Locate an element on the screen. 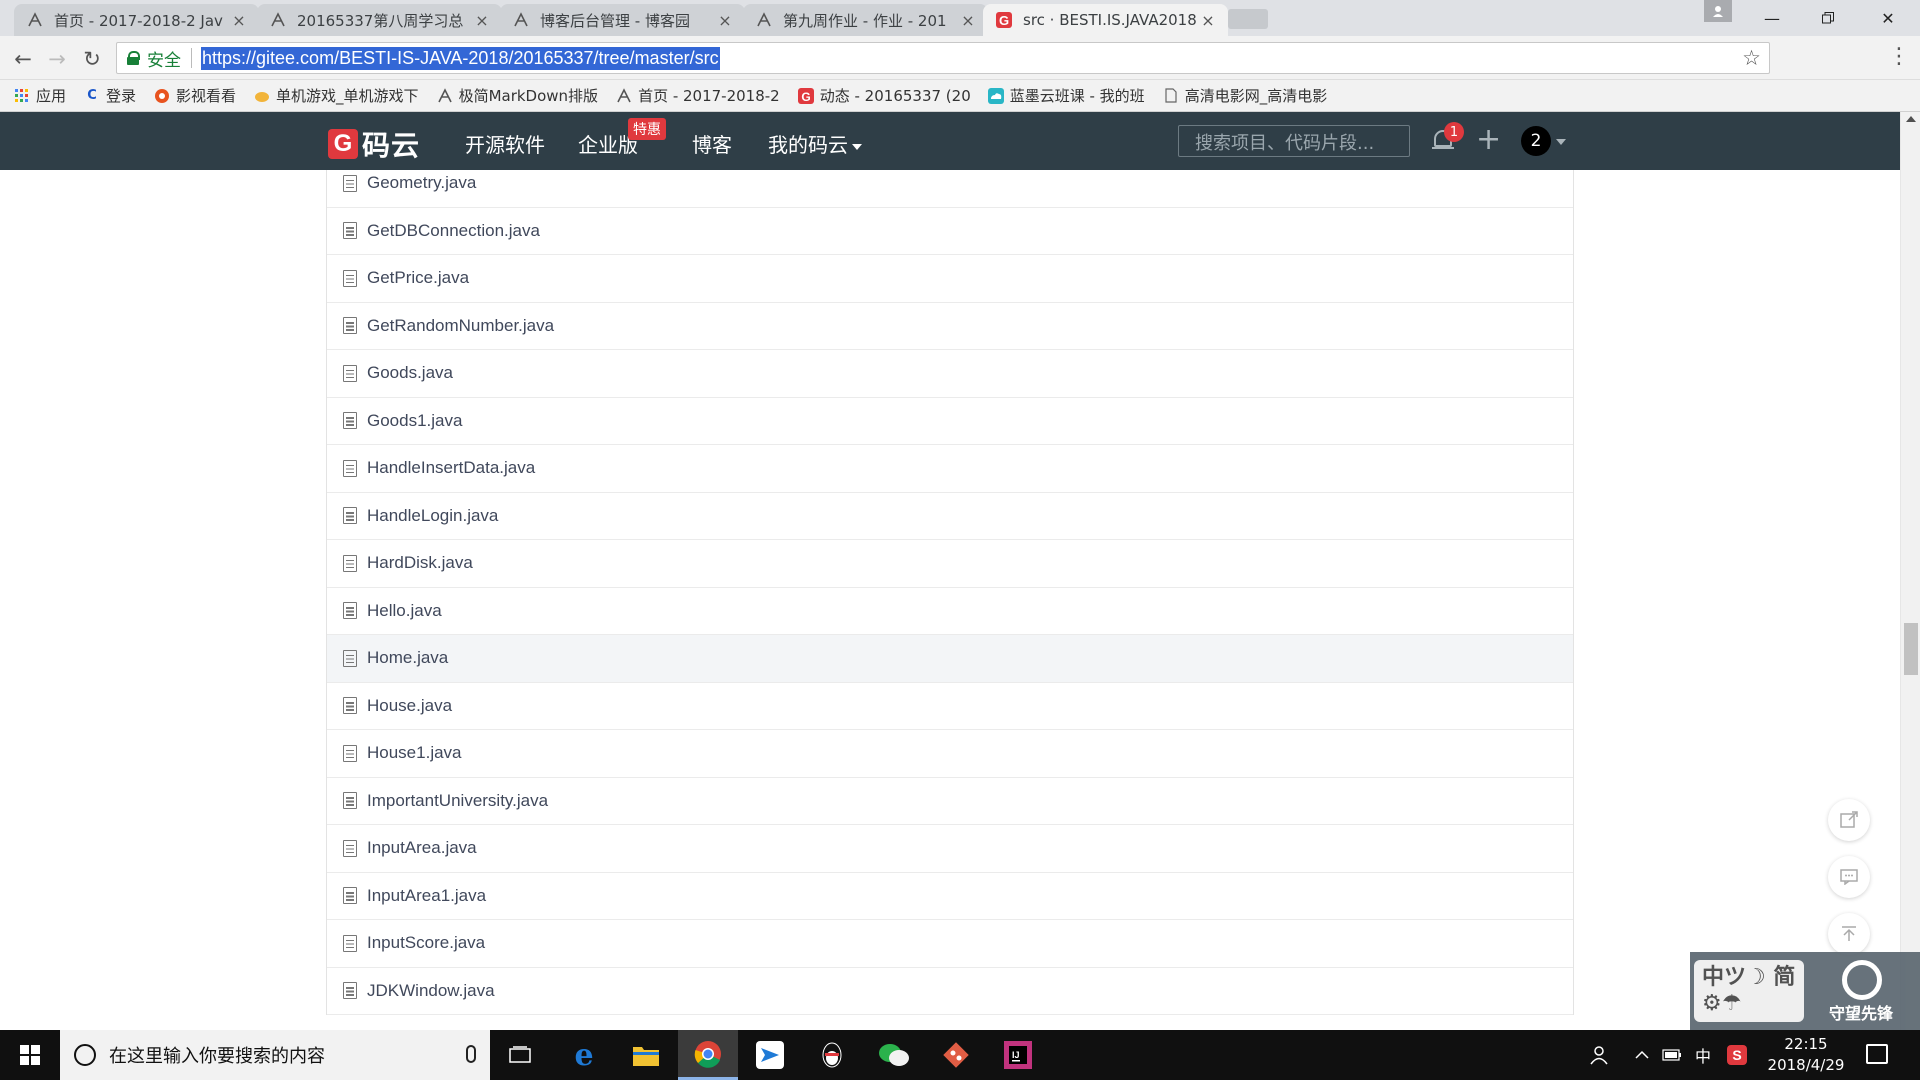 The width and height of the screenshot is (1920, 1080). avatar-dropdown-icon is located at coordinates (1561, 142).